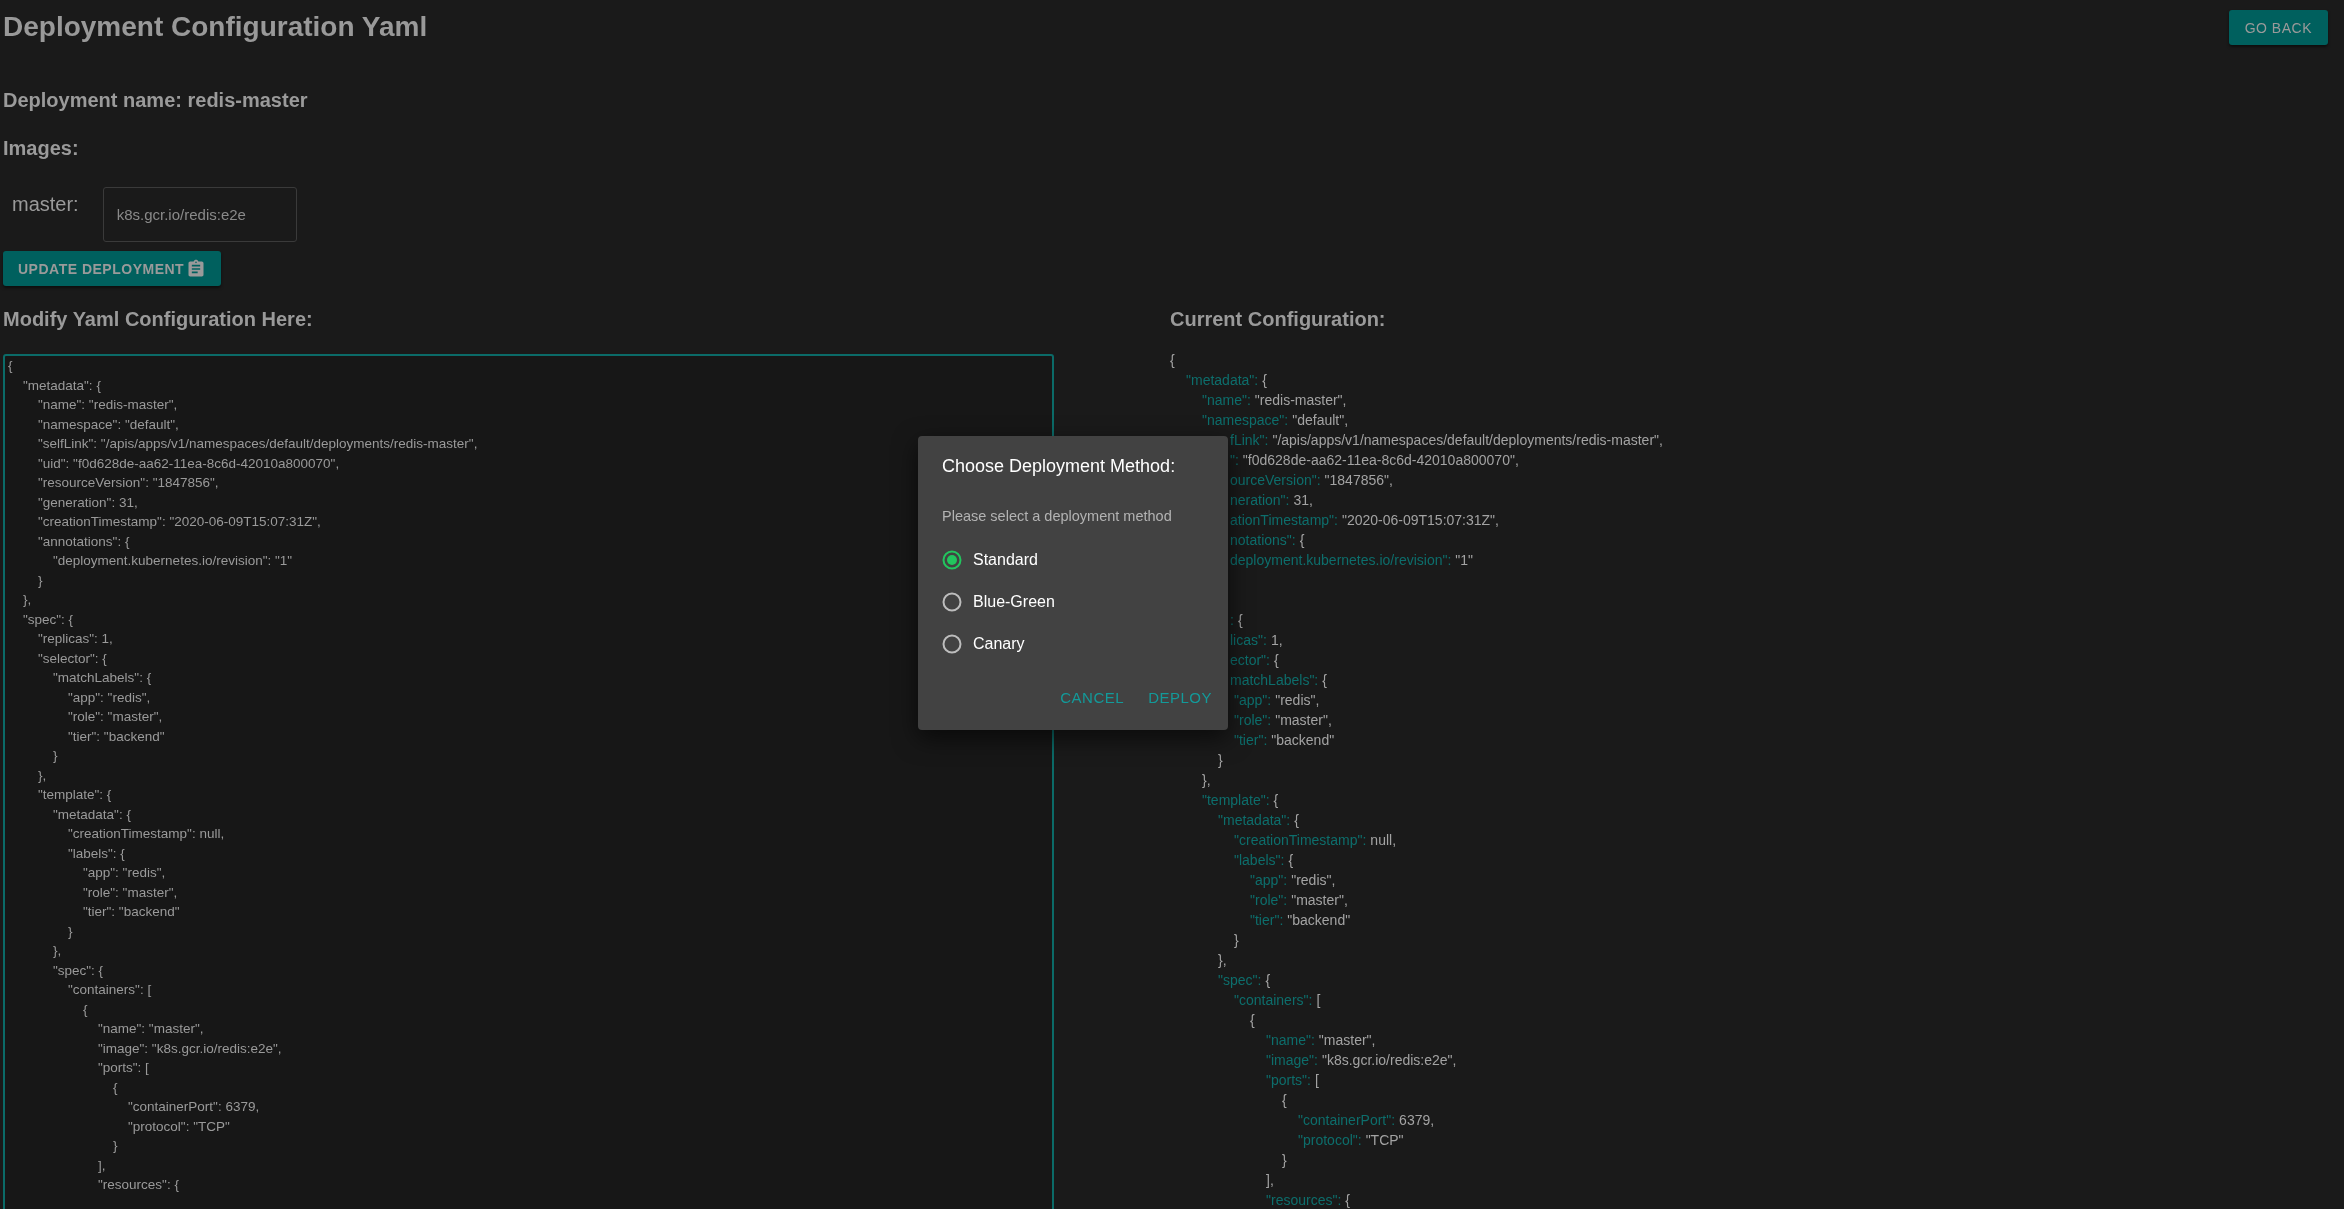  What do you see at coordinates (1005, 560) in the screenshot?
I see `option-label: Standard` at bounding box center [1005, 560].